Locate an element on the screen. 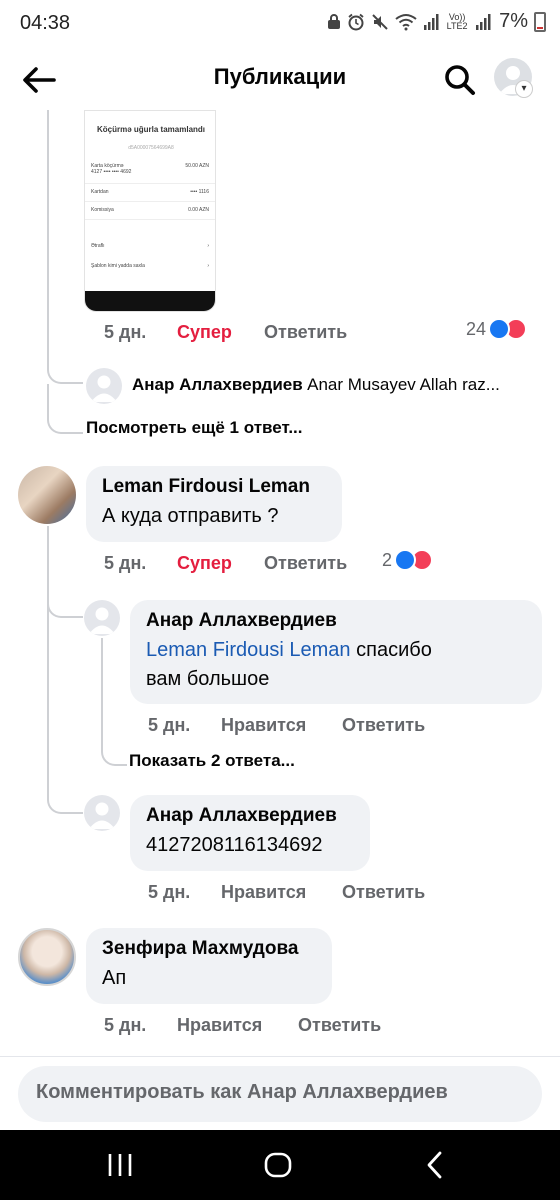  thread-line is located at coordinates (48, 656).